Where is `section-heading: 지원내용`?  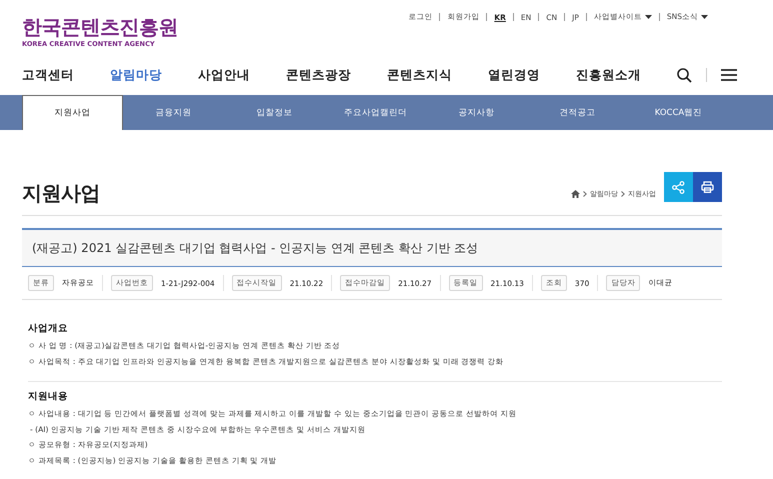 section-heading: 지원내용 is located at coordinates (48, 396).